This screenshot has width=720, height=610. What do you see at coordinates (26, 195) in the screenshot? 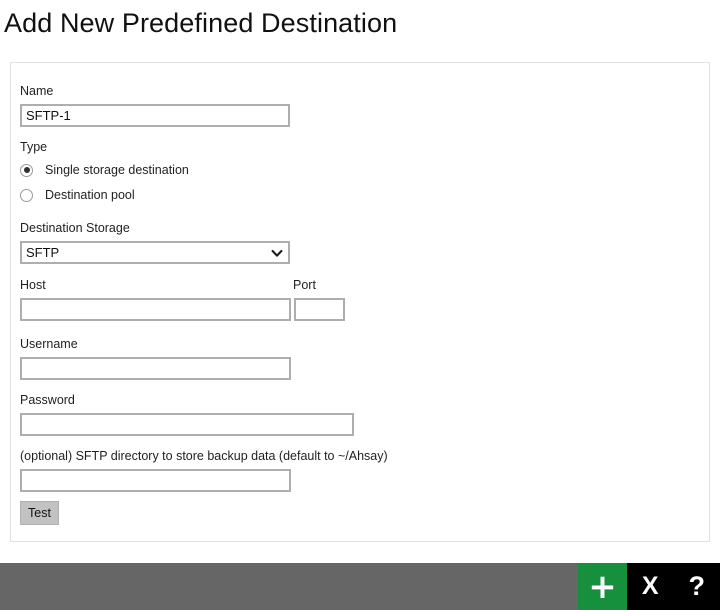
I see `radio-mark-unselected-icon` at bounding box center [26, 195].